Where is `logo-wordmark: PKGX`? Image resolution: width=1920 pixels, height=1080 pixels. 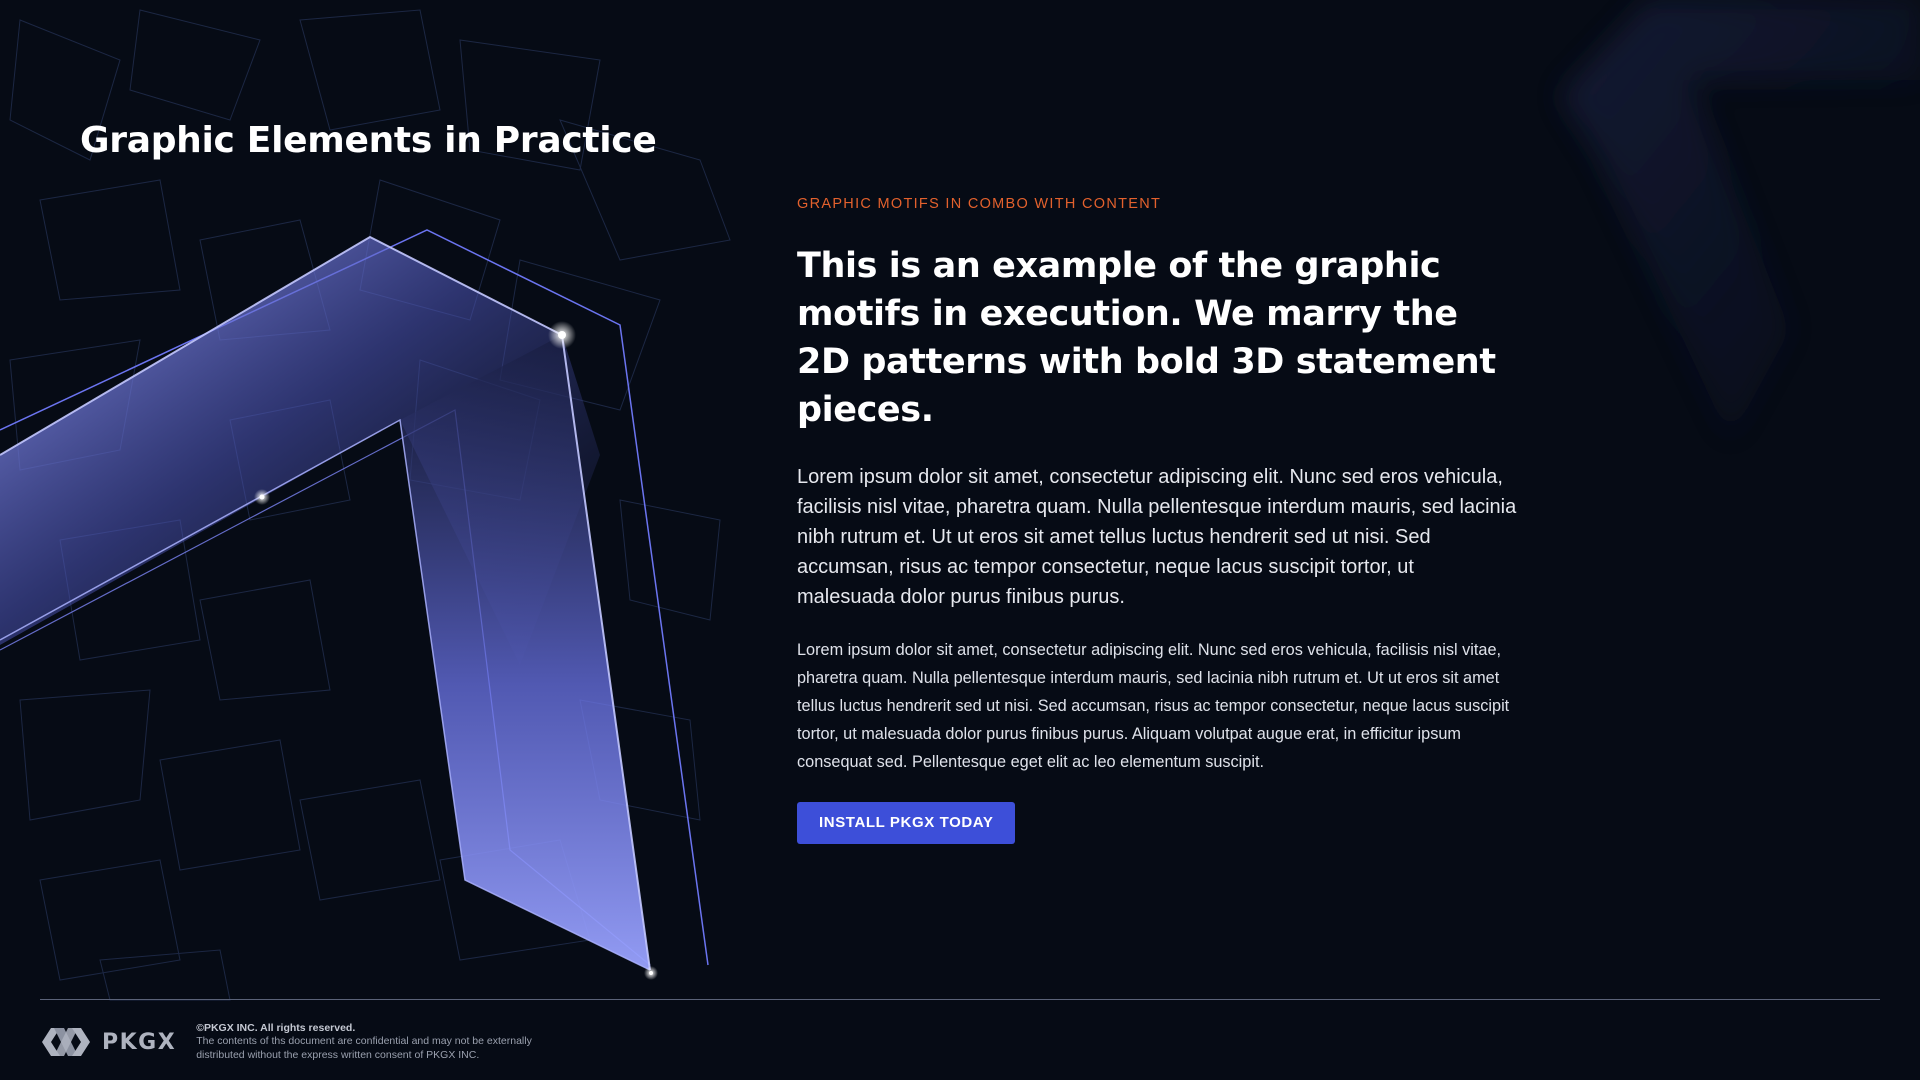
logo-wordmark: PKGX is located at coordinates (139, 1042).